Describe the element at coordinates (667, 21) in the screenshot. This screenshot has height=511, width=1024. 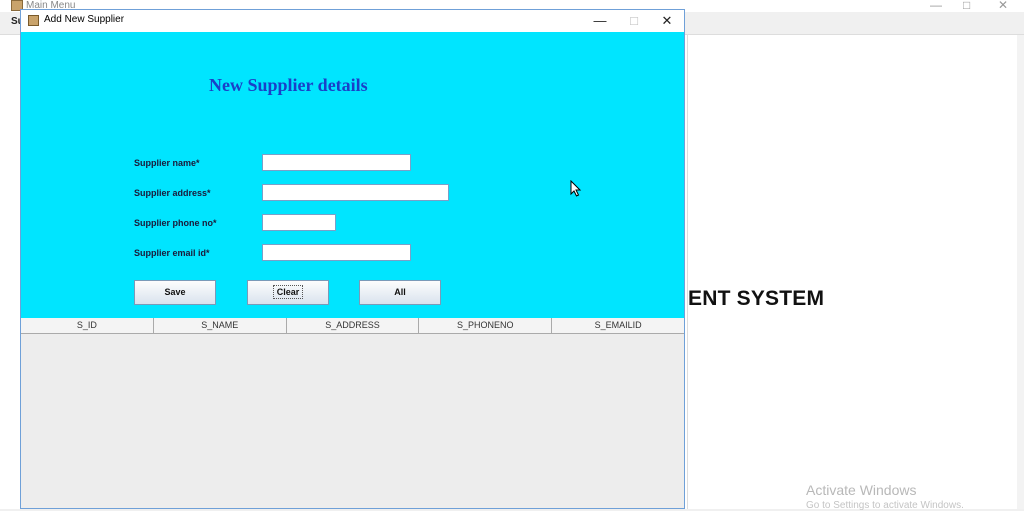
I see `close-button: ✕` at that location.